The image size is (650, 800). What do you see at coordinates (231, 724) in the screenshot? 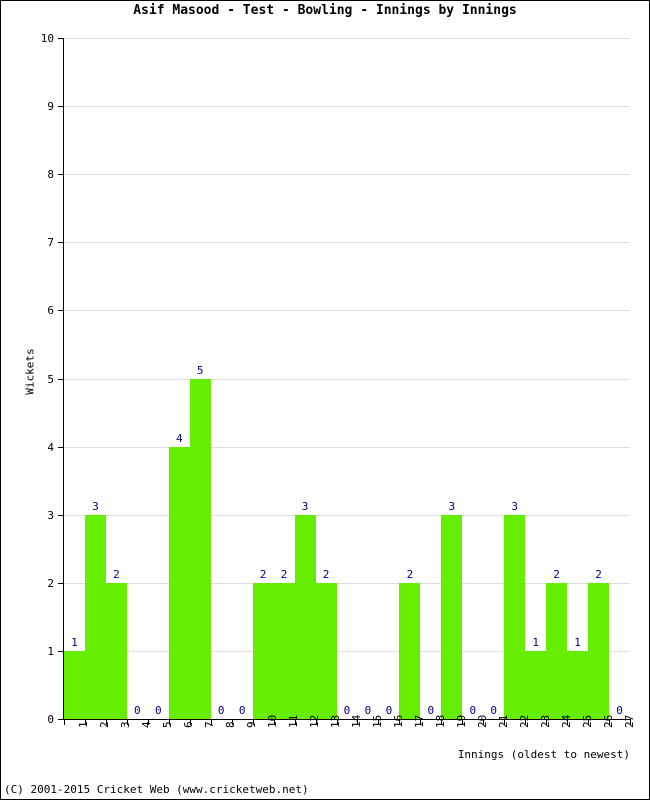
I see `x-tick-label: 8` at bounding box center [231, 724].